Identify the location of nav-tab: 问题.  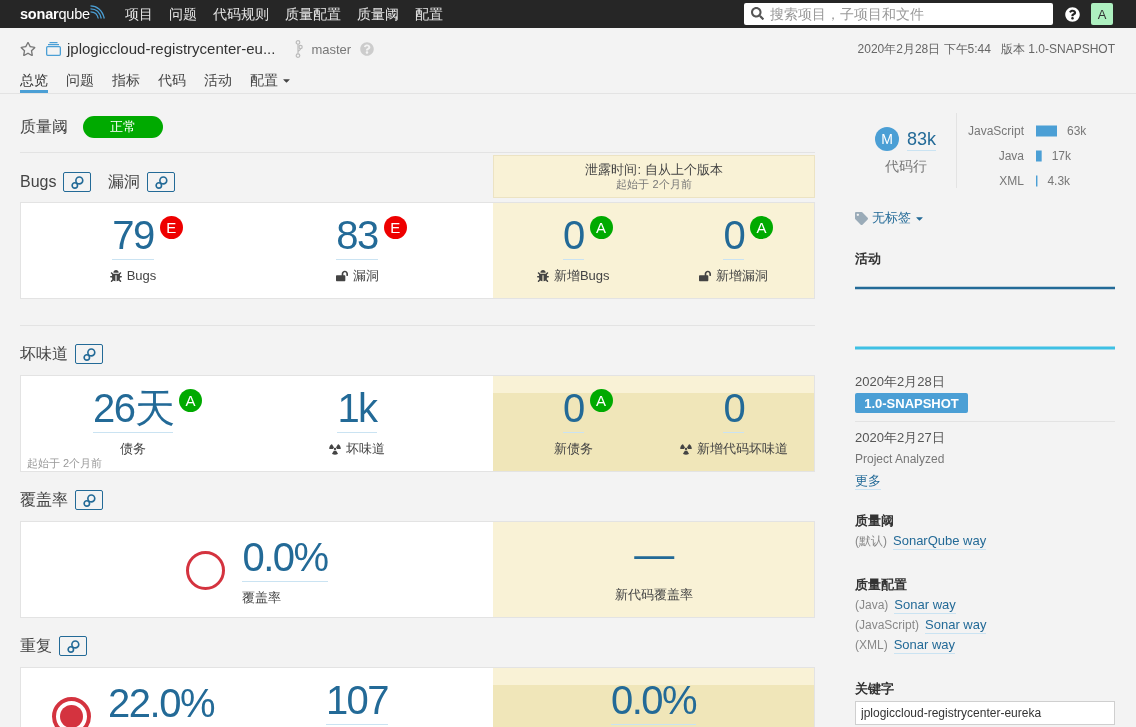
(80, 77).